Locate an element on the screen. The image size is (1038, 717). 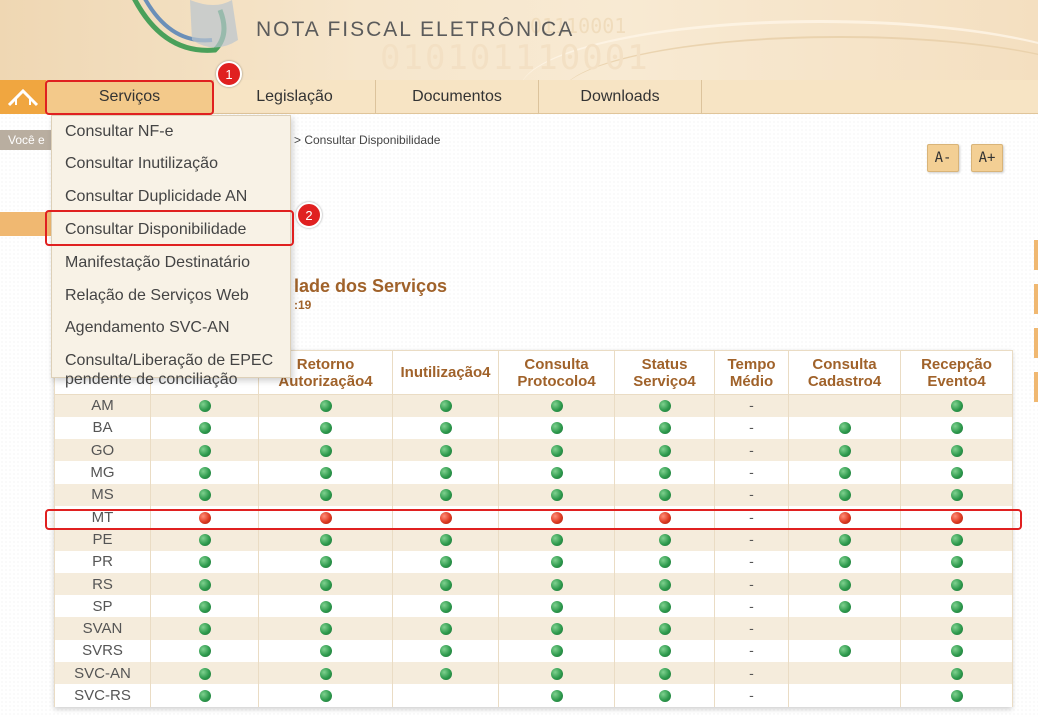
nav-downloads-label: Downloads is located at coordinates (620, 96).